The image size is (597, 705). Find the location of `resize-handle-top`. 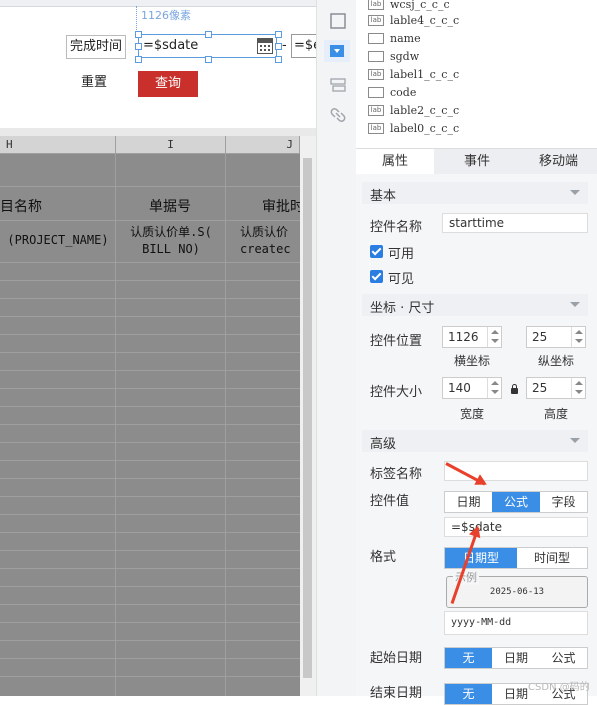

resize-handle-top is located at coordinates (208, 34).